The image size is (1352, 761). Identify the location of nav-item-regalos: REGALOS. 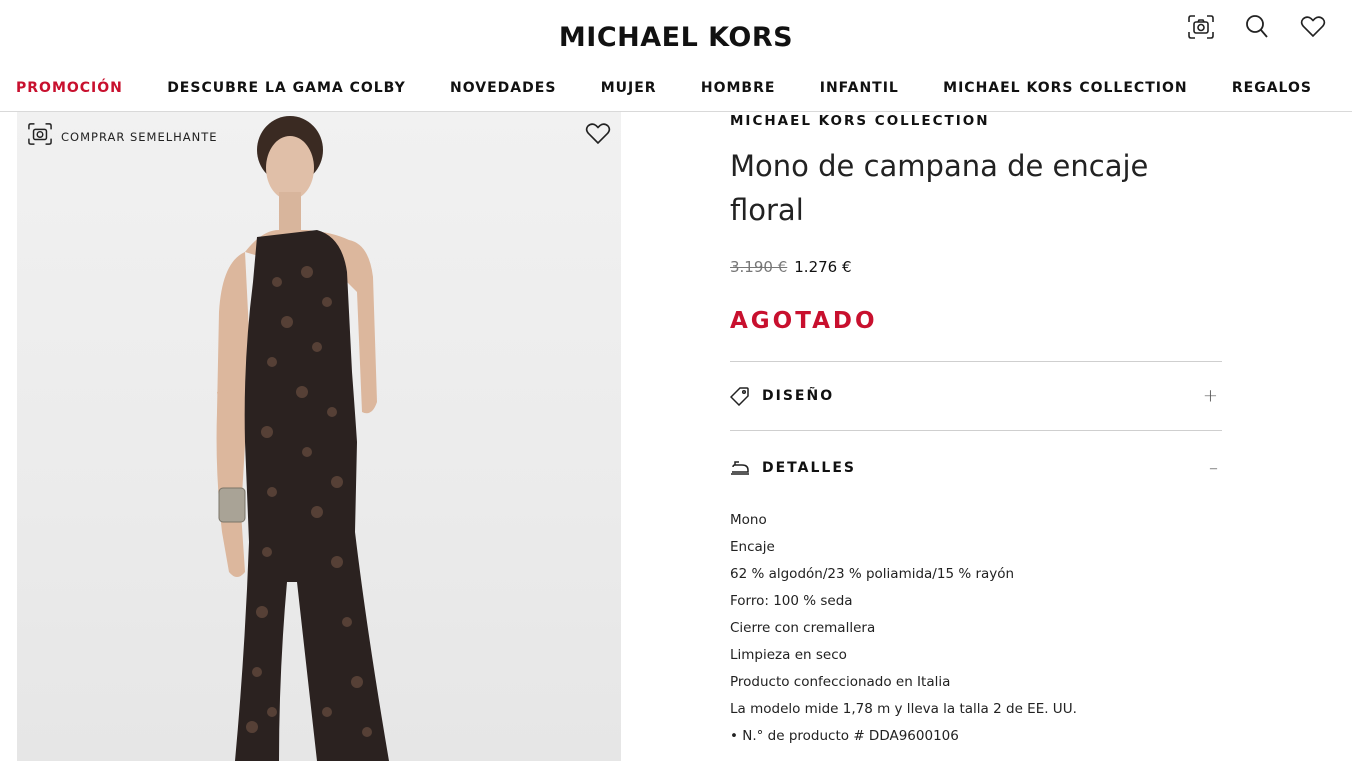
(1272, 88).